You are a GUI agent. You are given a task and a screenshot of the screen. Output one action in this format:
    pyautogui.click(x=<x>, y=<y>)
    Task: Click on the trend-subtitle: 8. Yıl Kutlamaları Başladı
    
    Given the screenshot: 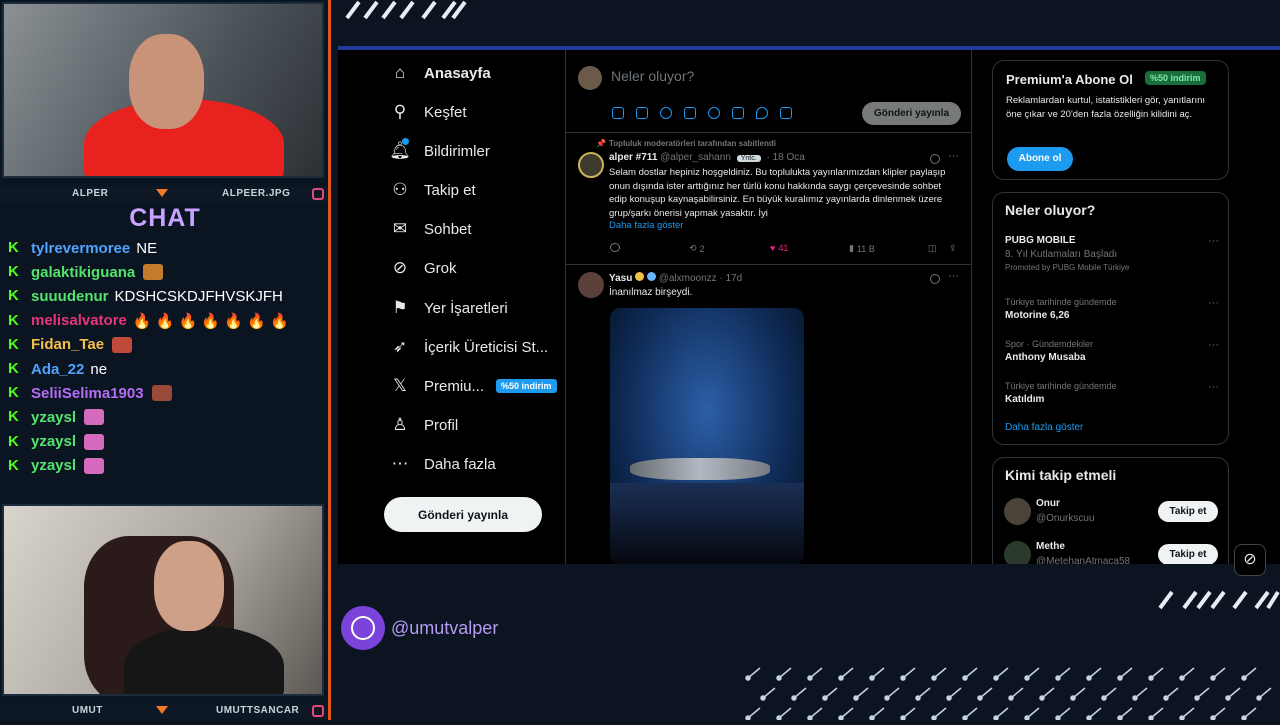 What is the action you would take?
    pyautogui.click(x=1061, y=254)
    